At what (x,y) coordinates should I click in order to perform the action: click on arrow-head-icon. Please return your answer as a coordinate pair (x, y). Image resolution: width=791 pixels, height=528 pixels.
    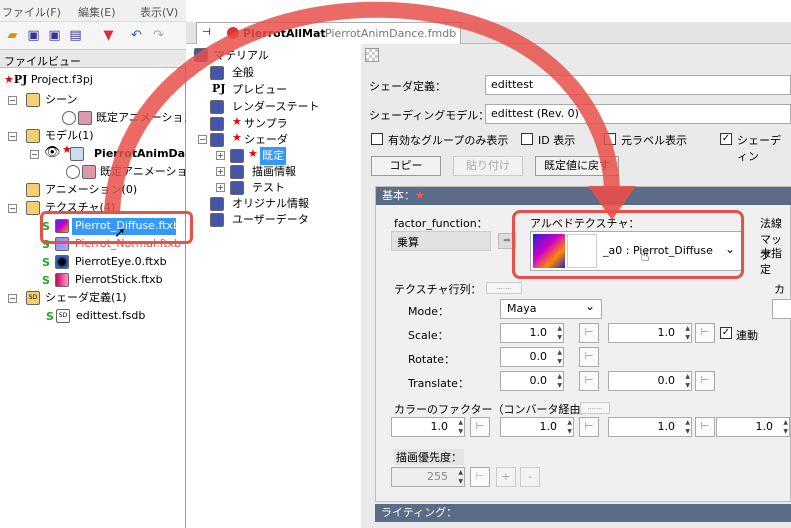
    Looking at the image, I should click on (612, 203).